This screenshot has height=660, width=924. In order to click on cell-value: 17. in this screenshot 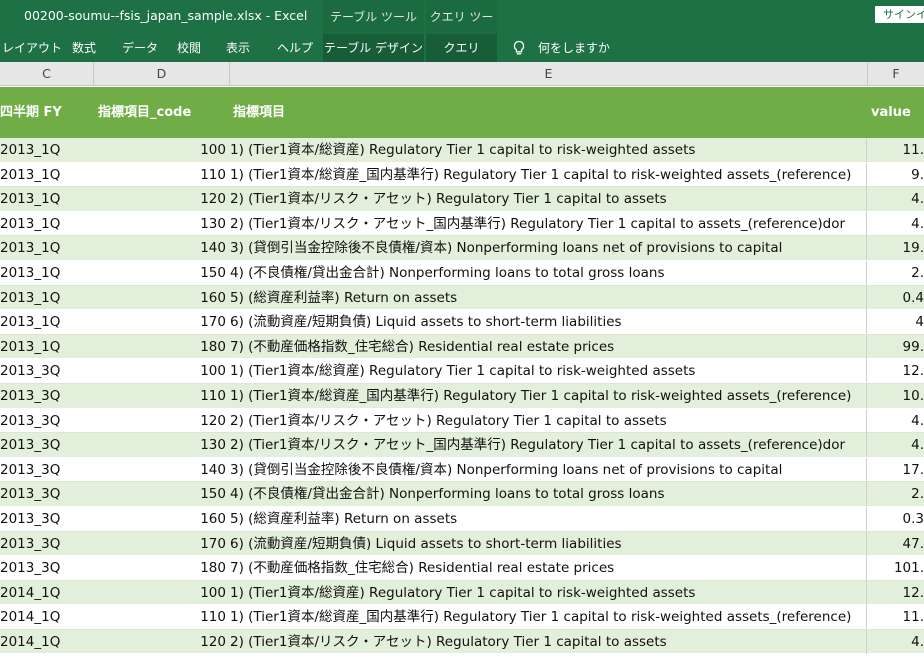, I will do `click(896, 470)`.